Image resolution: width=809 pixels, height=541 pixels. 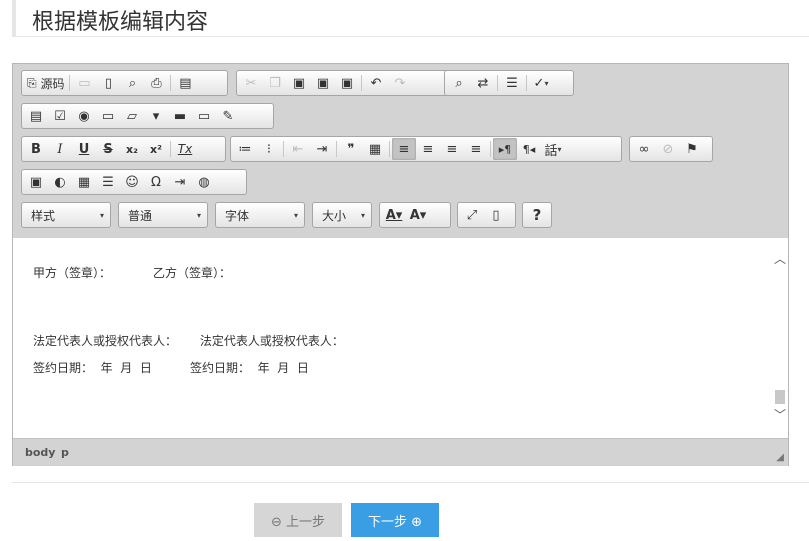 What do you see at coordinates (342, 215) in the screenshot?
I see `size-combo: 大小 ▾` at bounding box center [342, 215].